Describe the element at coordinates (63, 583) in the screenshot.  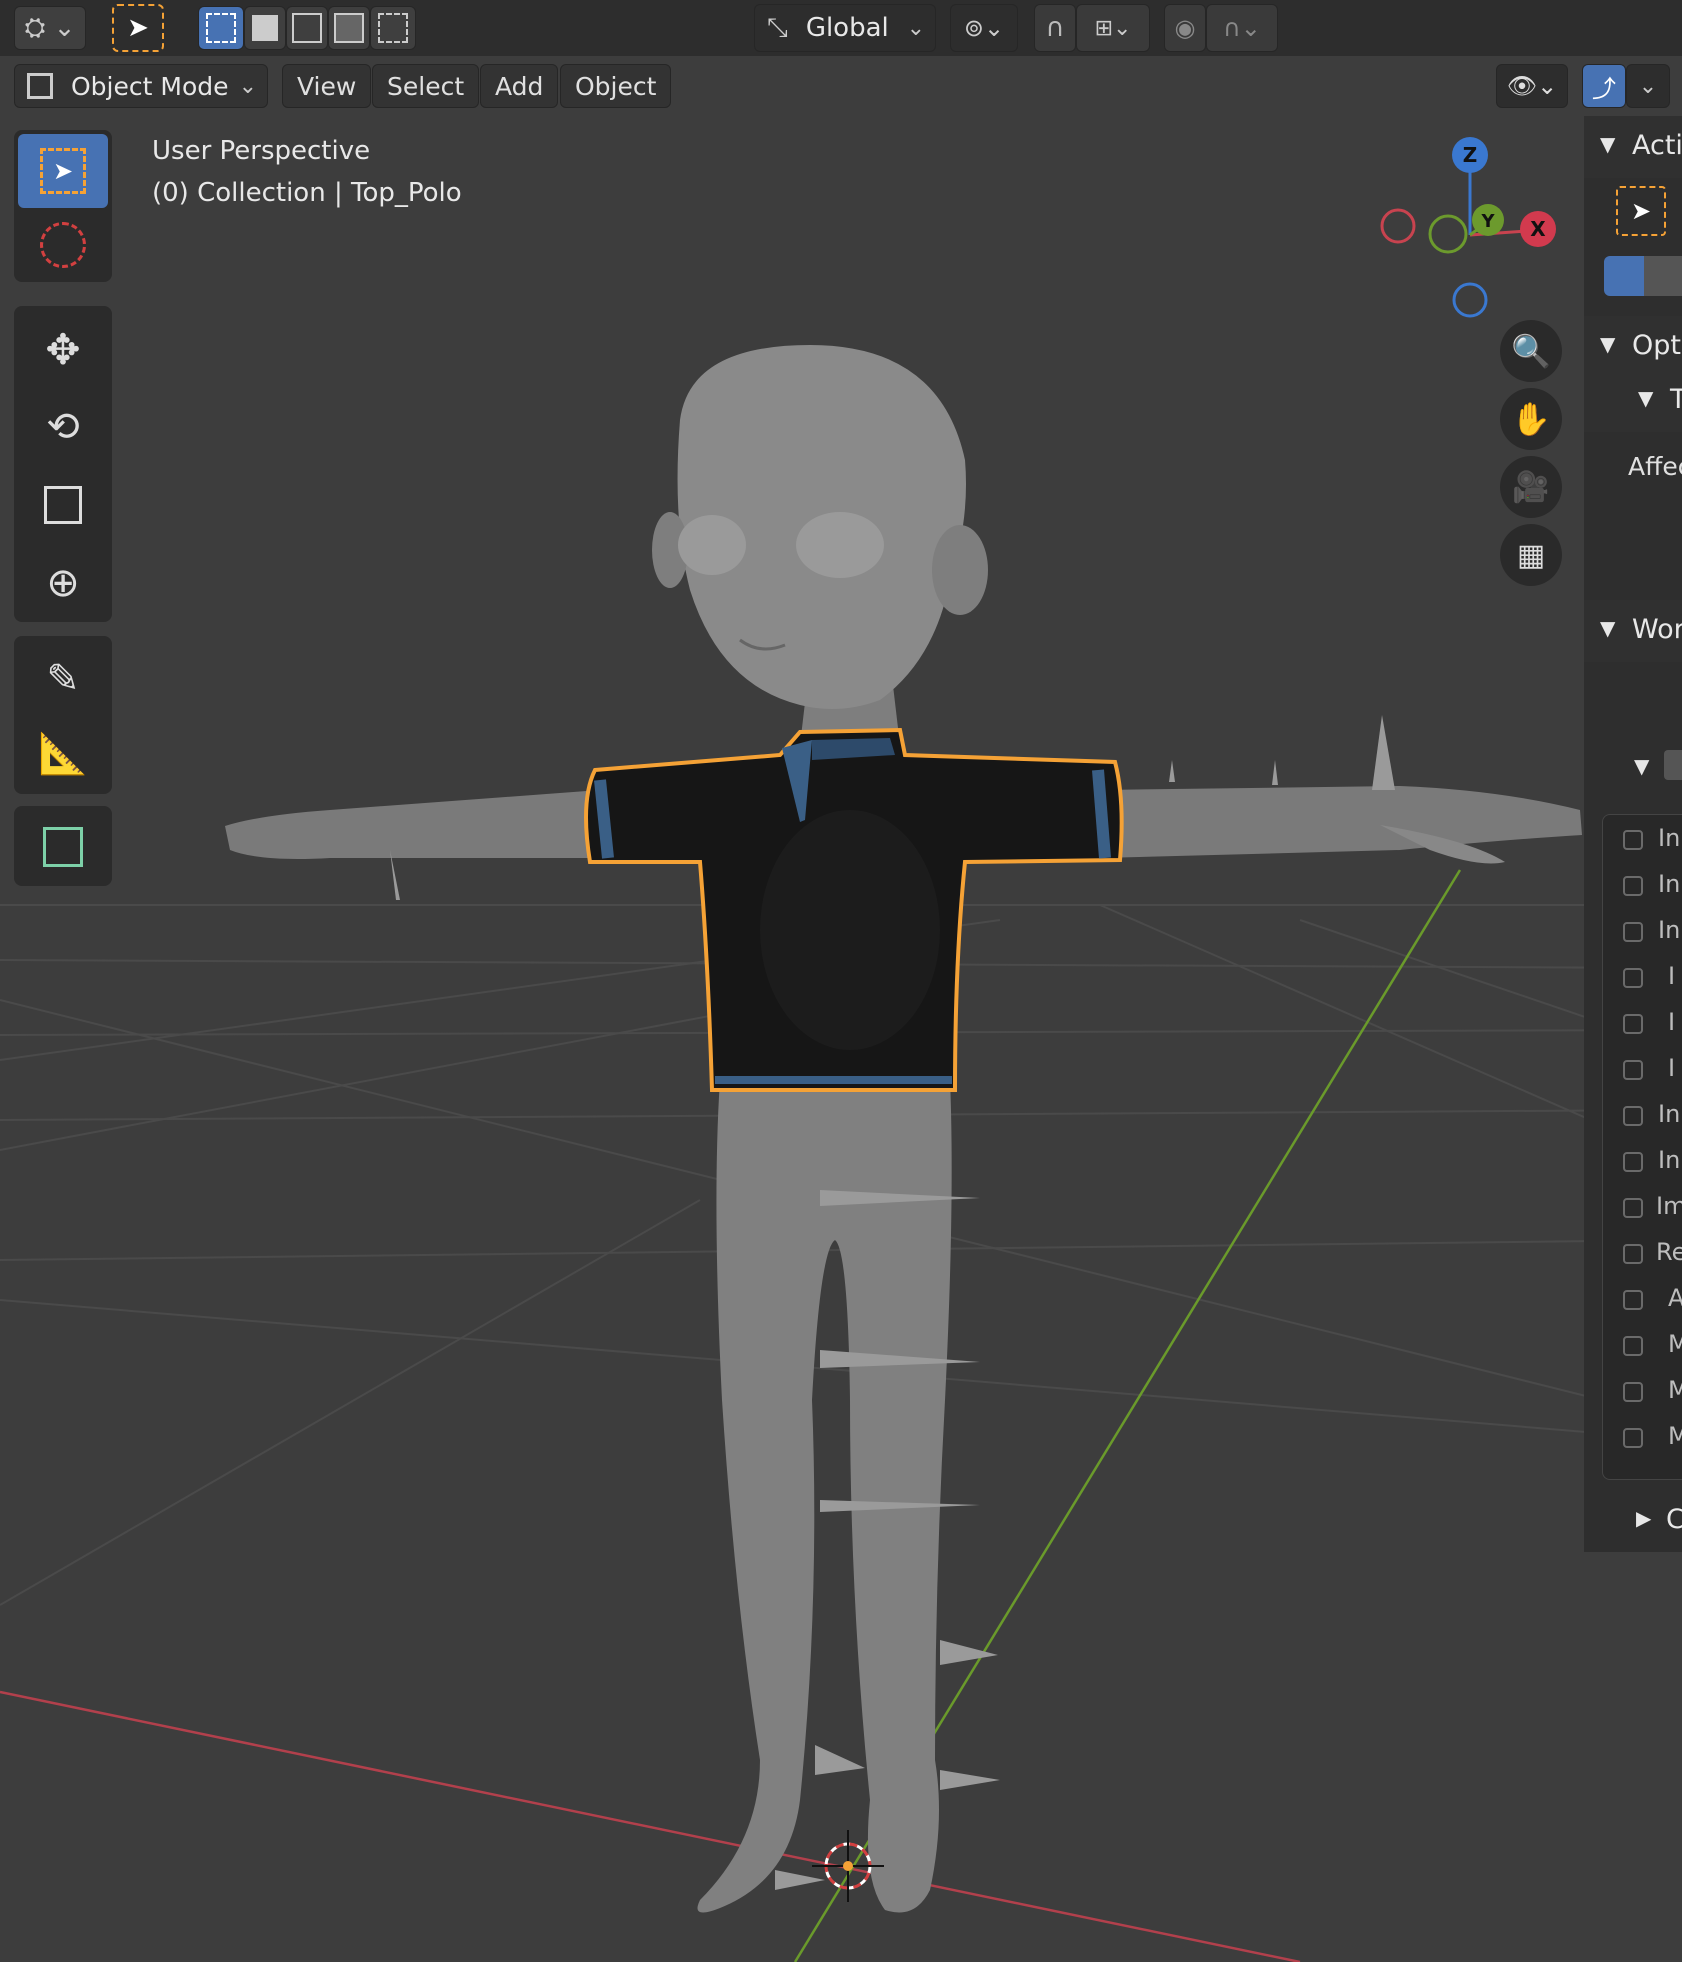
I see `tool-transform: ⊕` at that location.